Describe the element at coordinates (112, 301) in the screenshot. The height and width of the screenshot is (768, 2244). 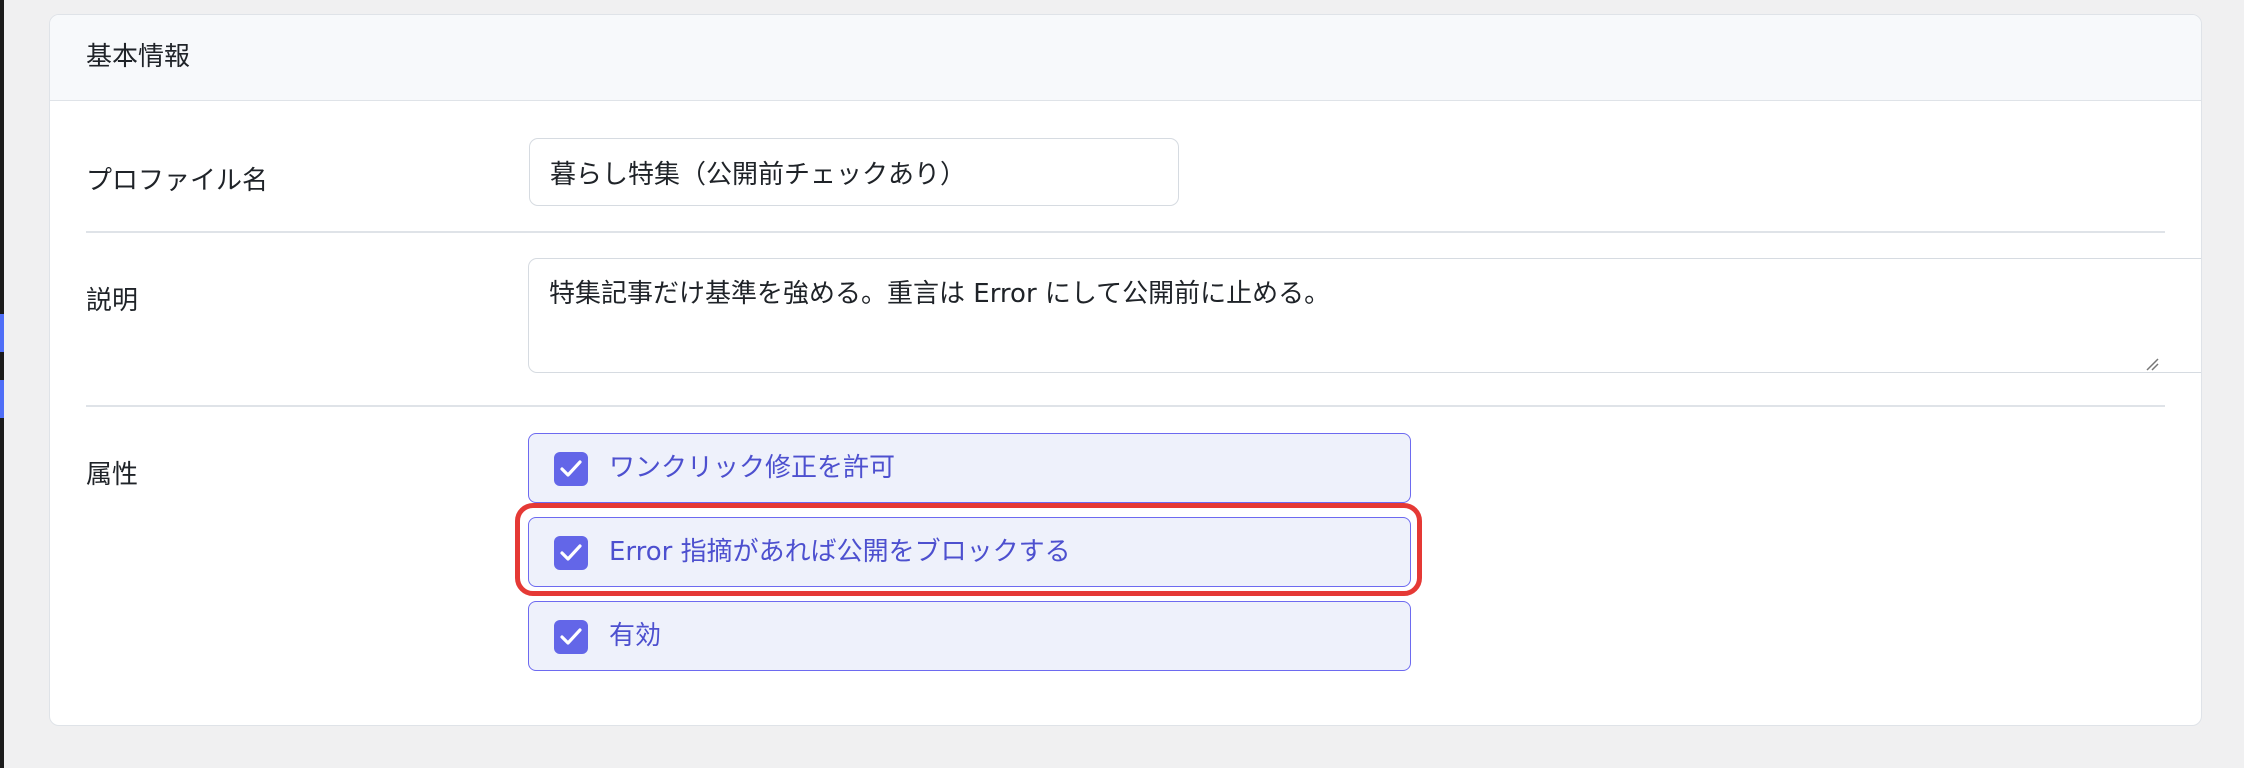
I see `description-label: 説明` at that location.